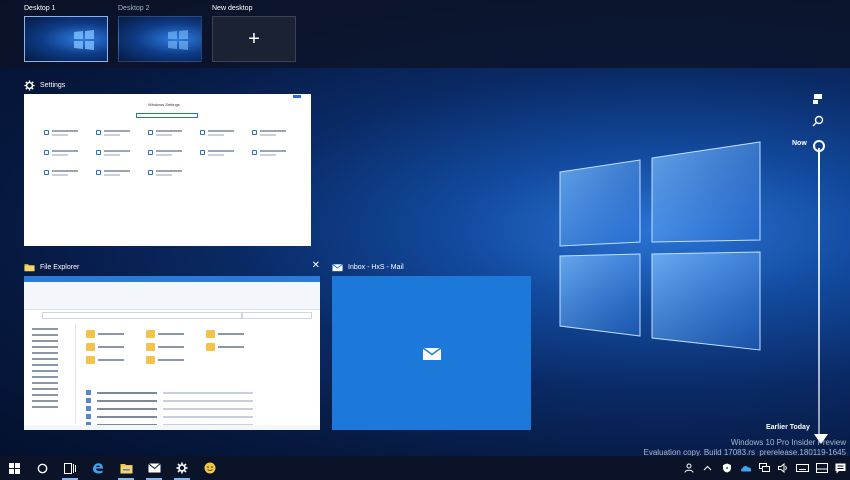 The width and height of the screenshot is (850, 480). Describe the element at coordinates (425, 468) in the screenshot. I see `taskbar` at that location.